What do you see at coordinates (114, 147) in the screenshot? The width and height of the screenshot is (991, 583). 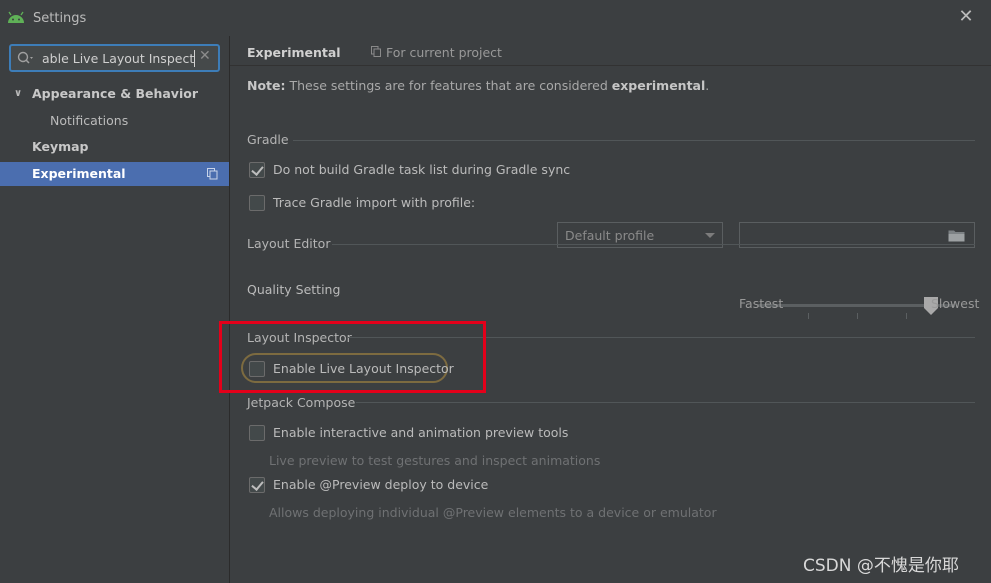 I see `sidebar-item-keymap: Keymap` at bounding box center [114, 147].